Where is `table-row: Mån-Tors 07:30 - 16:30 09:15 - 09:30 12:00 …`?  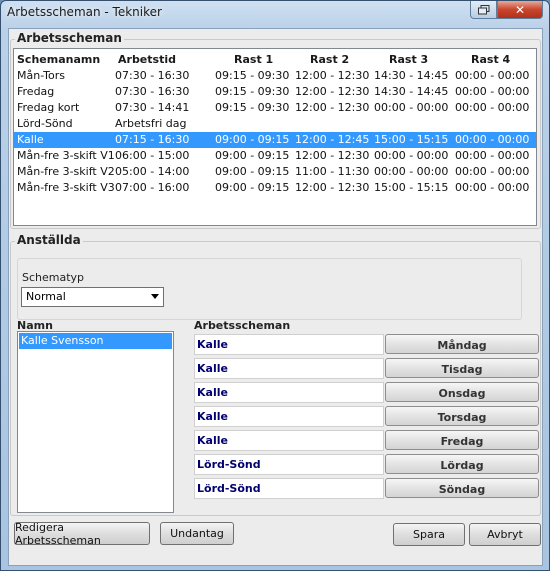 table-row: Mån-Tors 07:30 - 16:30 09:15 - 09:30 12:00 … is located at coordinates (275, 76).